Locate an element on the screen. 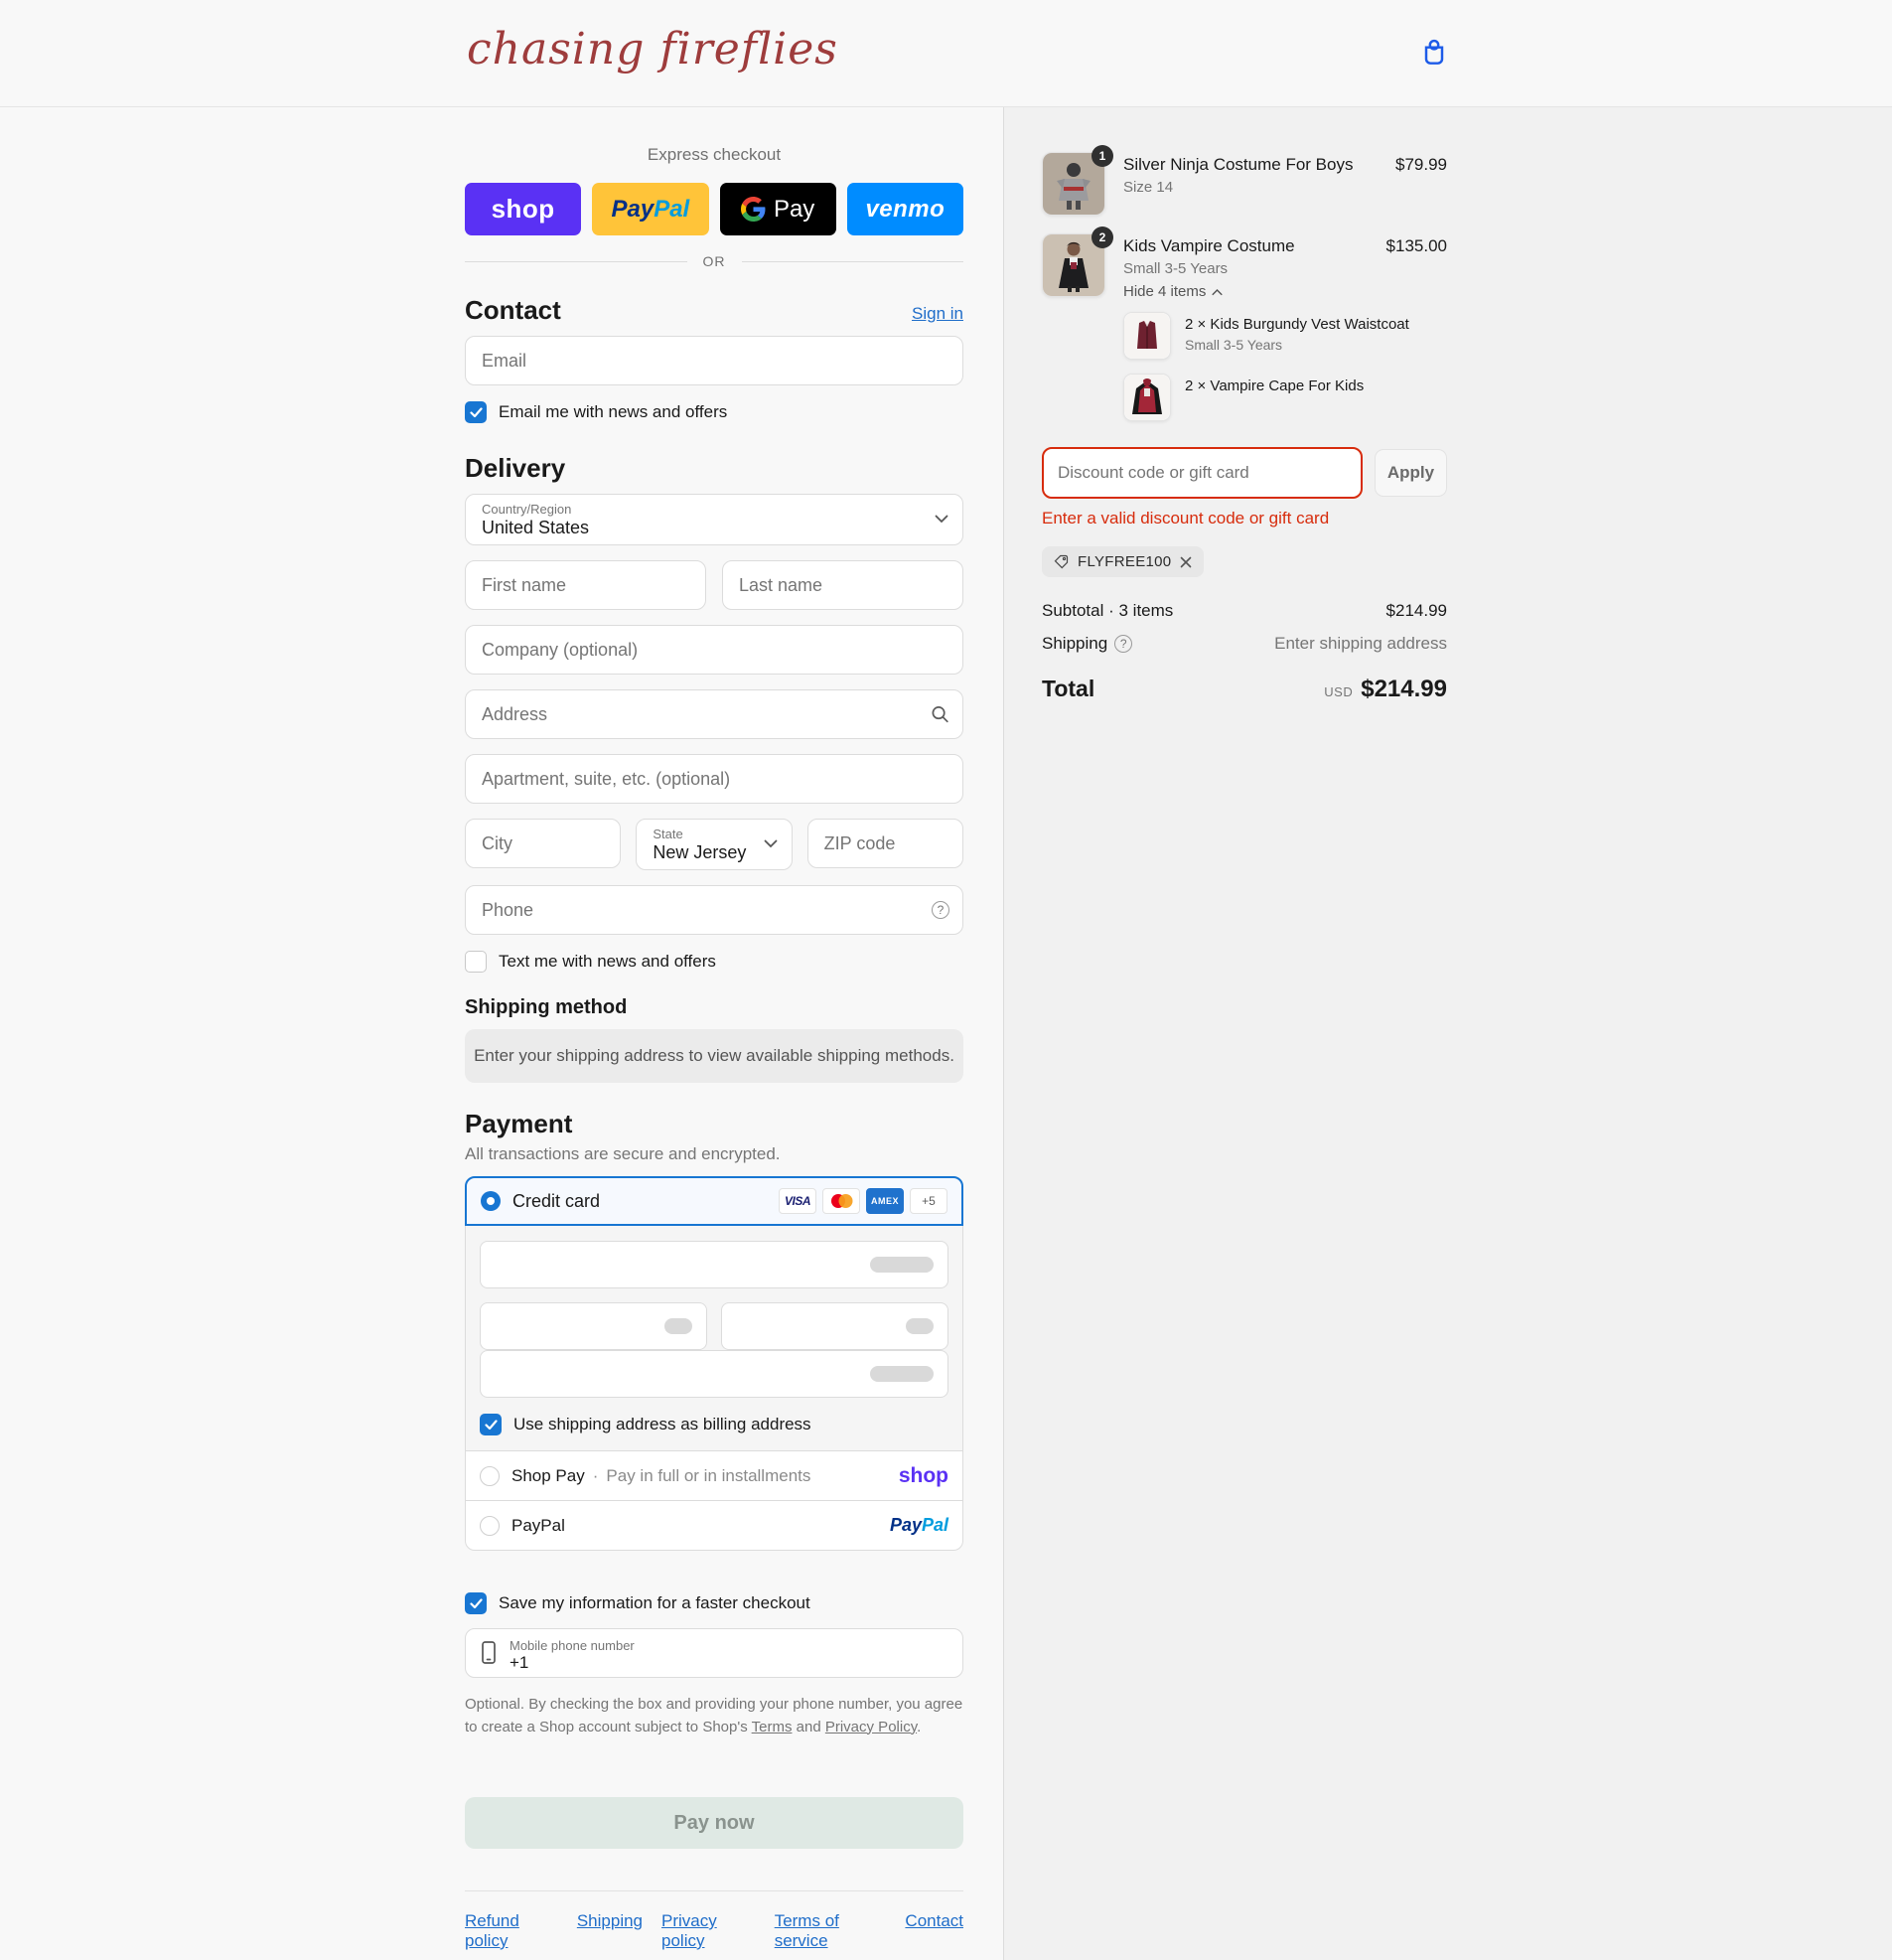 The width and height of the screenshot is (1892, 1960). billing-address-checkbox-row: Use shipping address as billing address is located at coordinates (714, 1424).